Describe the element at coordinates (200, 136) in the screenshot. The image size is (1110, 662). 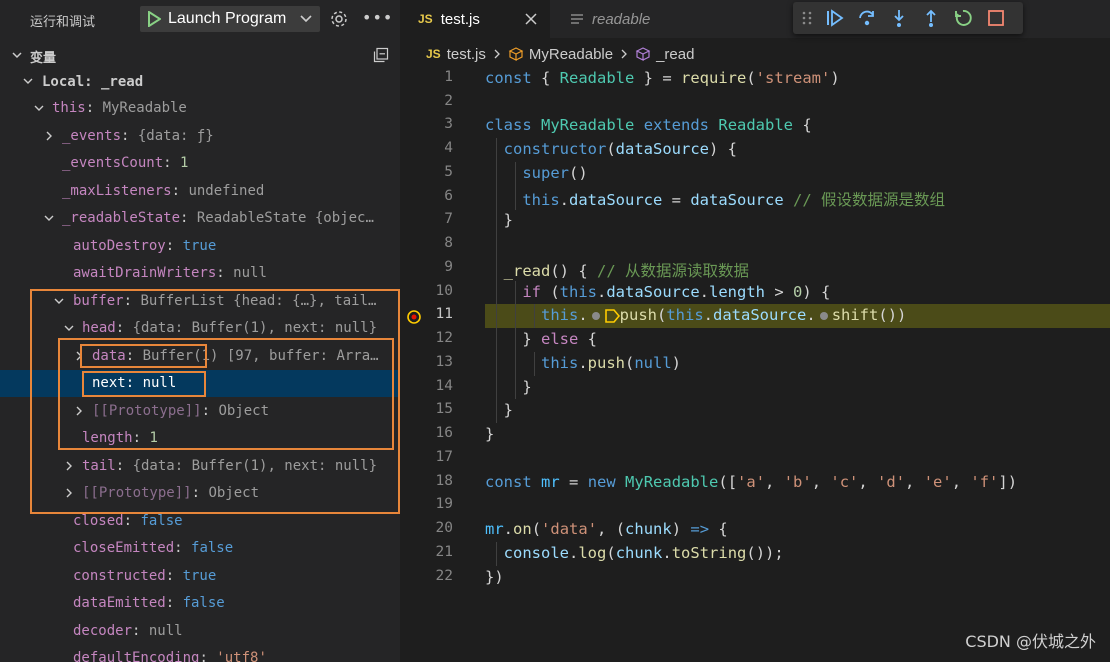
I see `variable-row: _events: {data: ƒ}` at that location.